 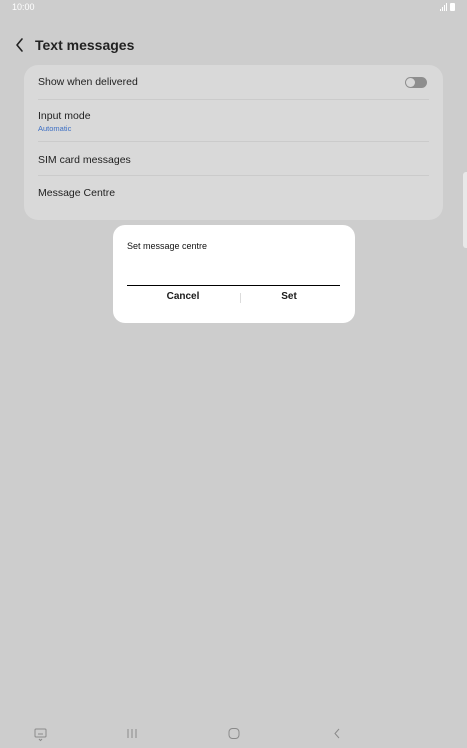 I want to click on setting-label: Input mode, so click(x=64, y=116).